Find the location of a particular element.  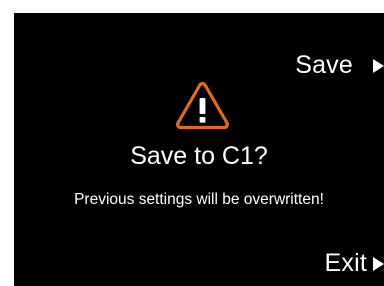

exit-label: Exit is located at coordinates (345, 263).